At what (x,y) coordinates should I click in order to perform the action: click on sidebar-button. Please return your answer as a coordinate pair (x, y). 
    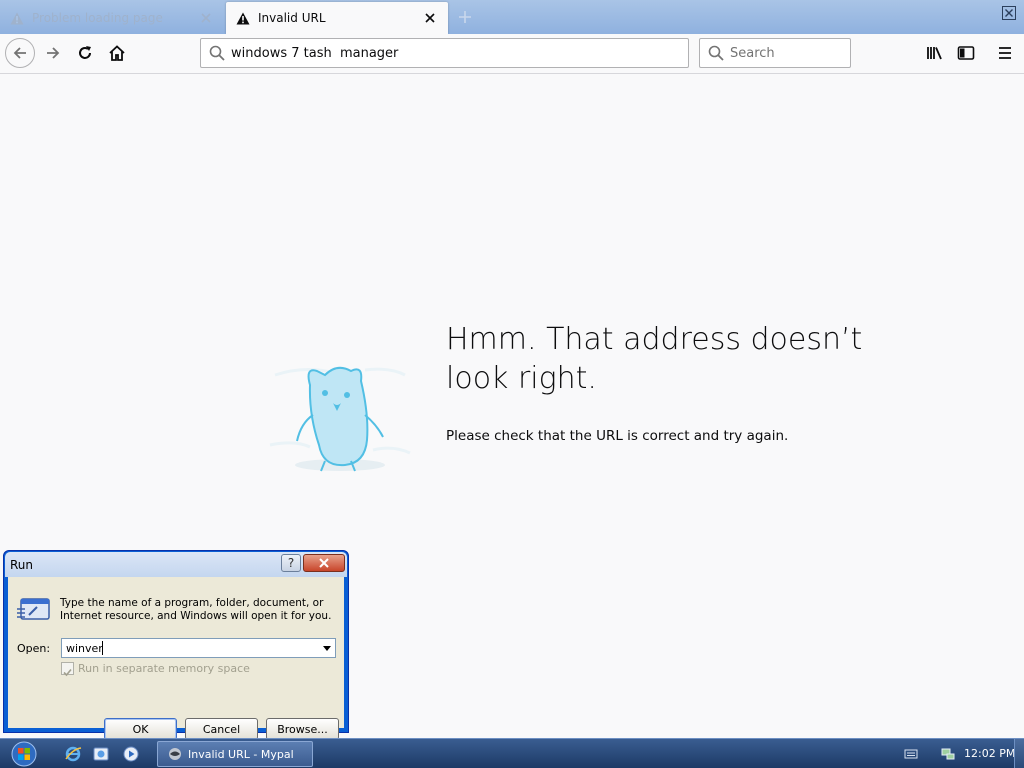
    Looking at the image, I should click on (966, 53).